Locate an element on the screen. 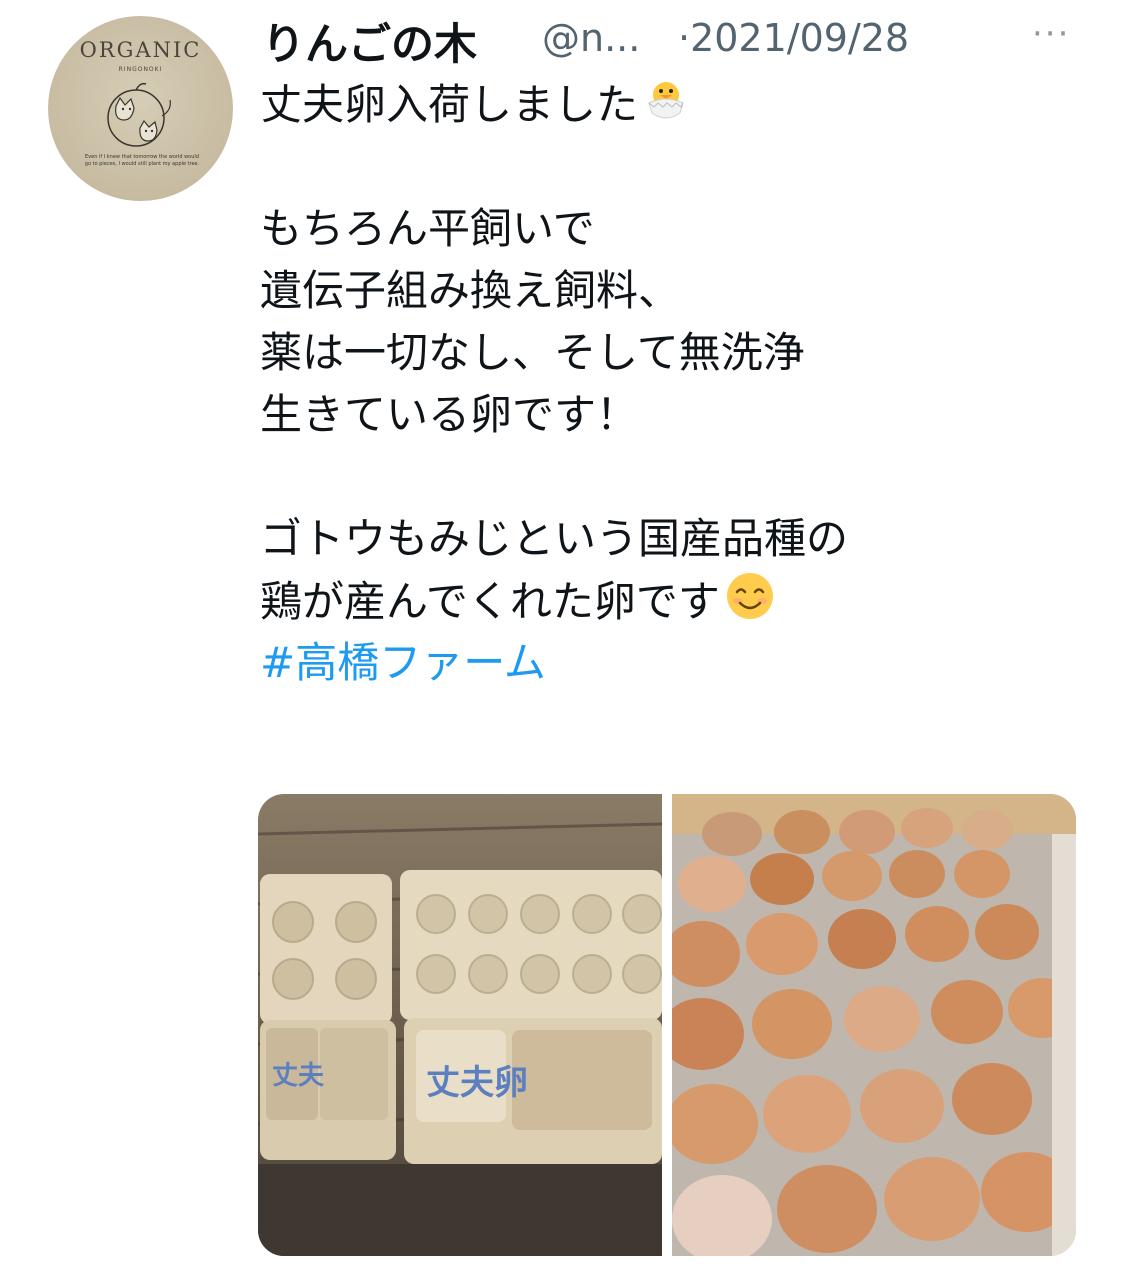  egg-tray-photo is located at coordinates (868, 1025).